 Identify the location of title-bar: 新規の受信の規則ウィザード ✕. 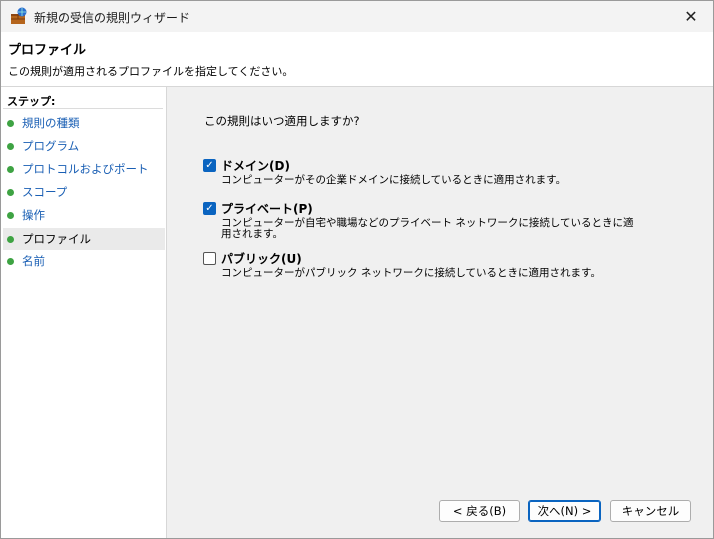
(357, 16).